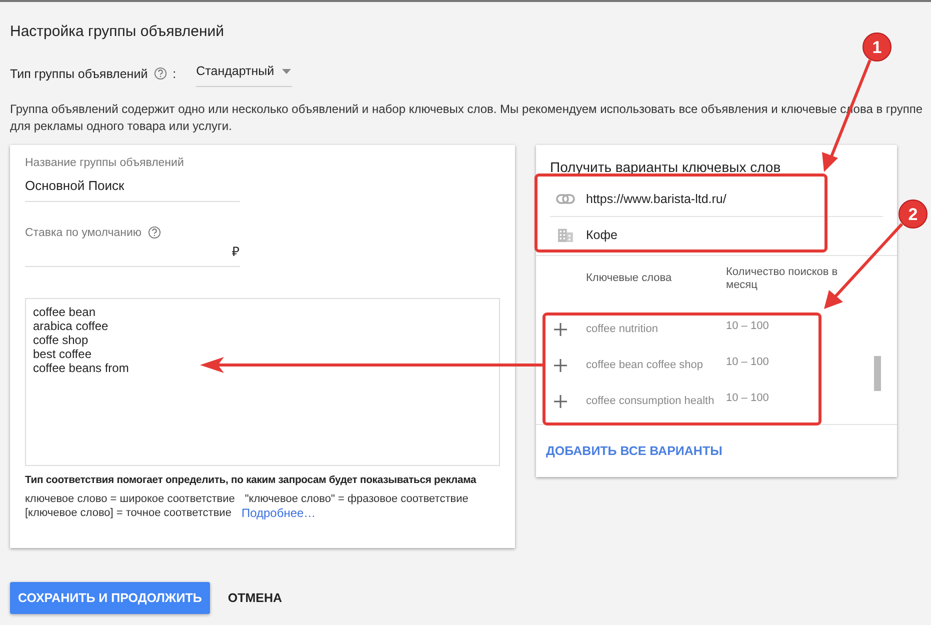  Describe the element at coordinates (913, 214) in the screenshot. I see `step-badge: 2` at that location.